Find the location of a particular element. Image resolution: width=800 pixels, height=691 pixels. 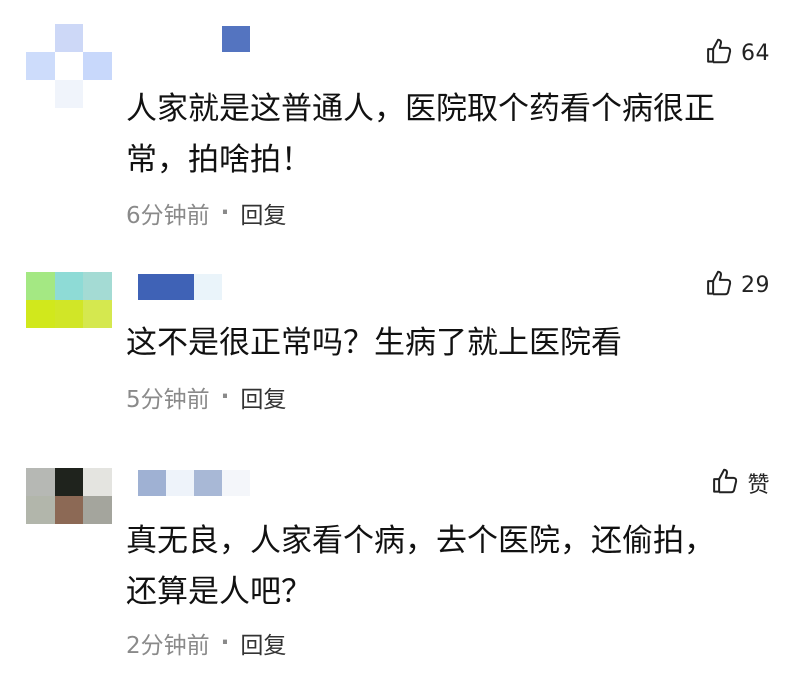

comment-meta: 6分钟前 · 回复 is located at coordinates (206, 213).